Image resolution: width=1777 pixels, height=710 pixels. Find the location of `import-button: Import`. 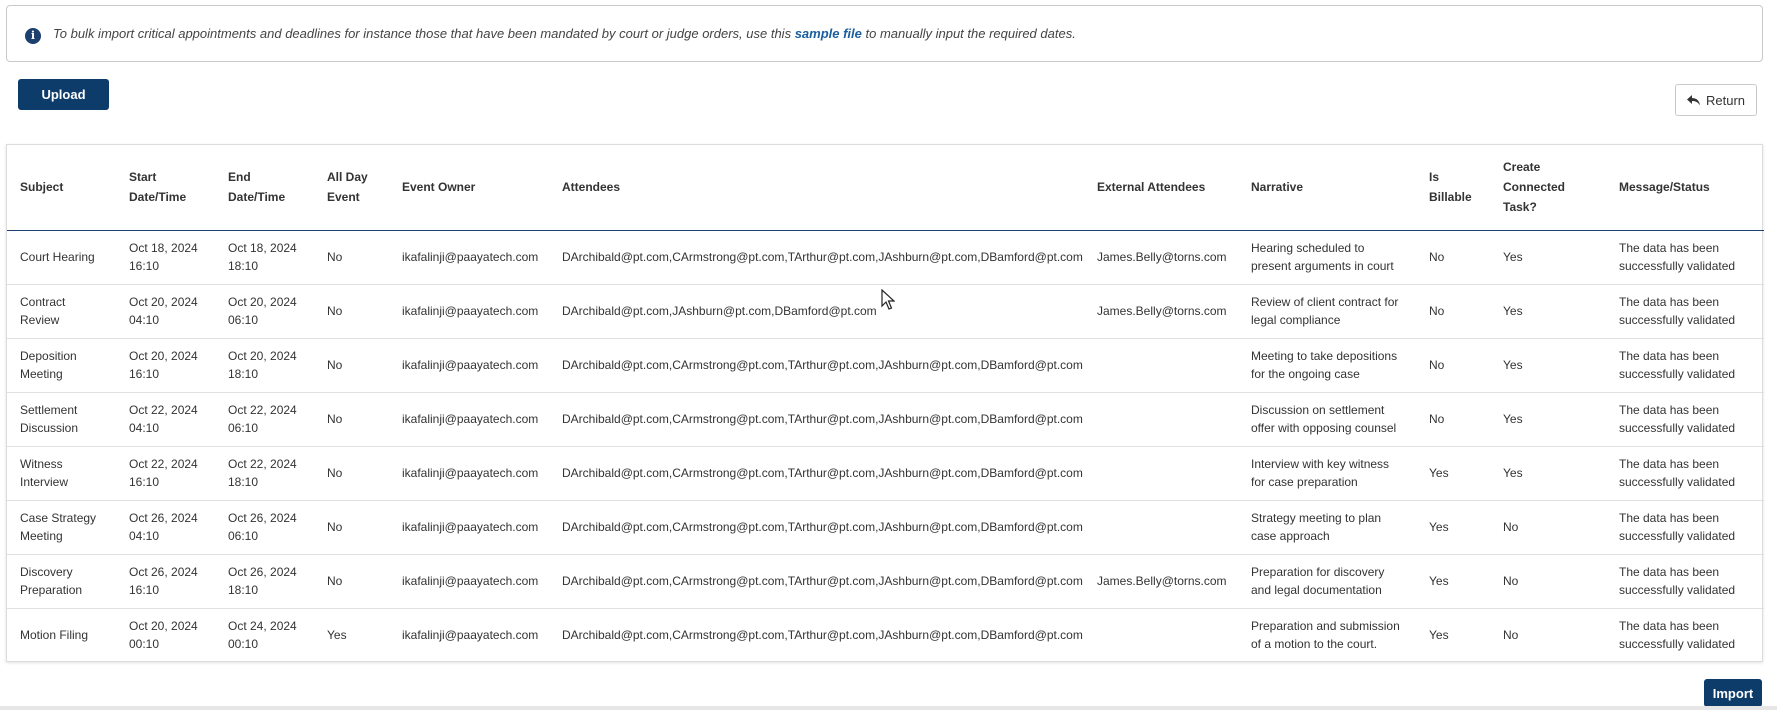

import-button: Import is located at coordinates (1733, 693).